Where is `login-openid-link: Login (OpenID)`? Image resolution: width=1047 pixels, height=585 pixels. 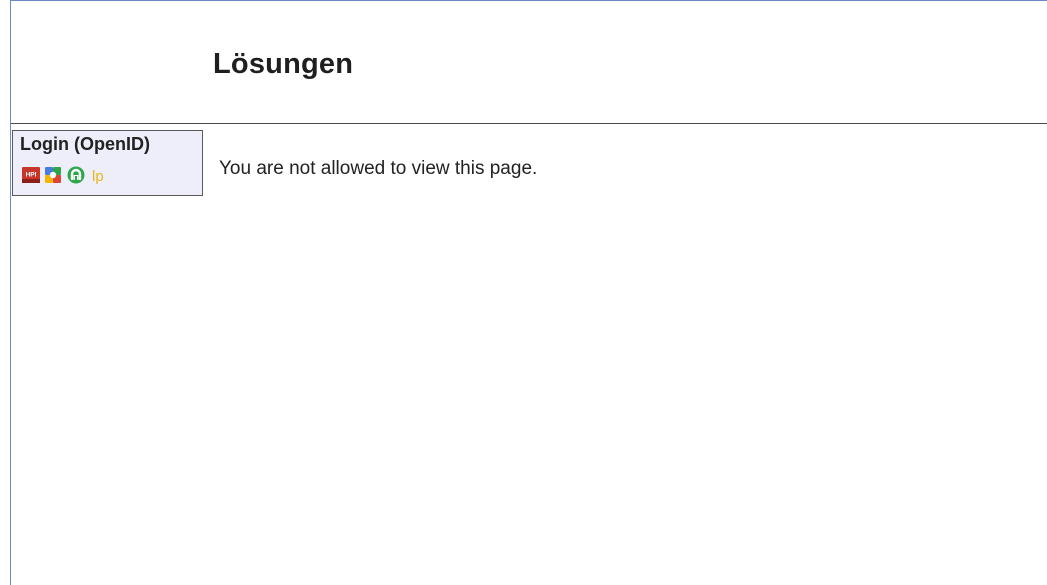
login-openid-link: Login (OpenID) is located at coordinates (85, 144).